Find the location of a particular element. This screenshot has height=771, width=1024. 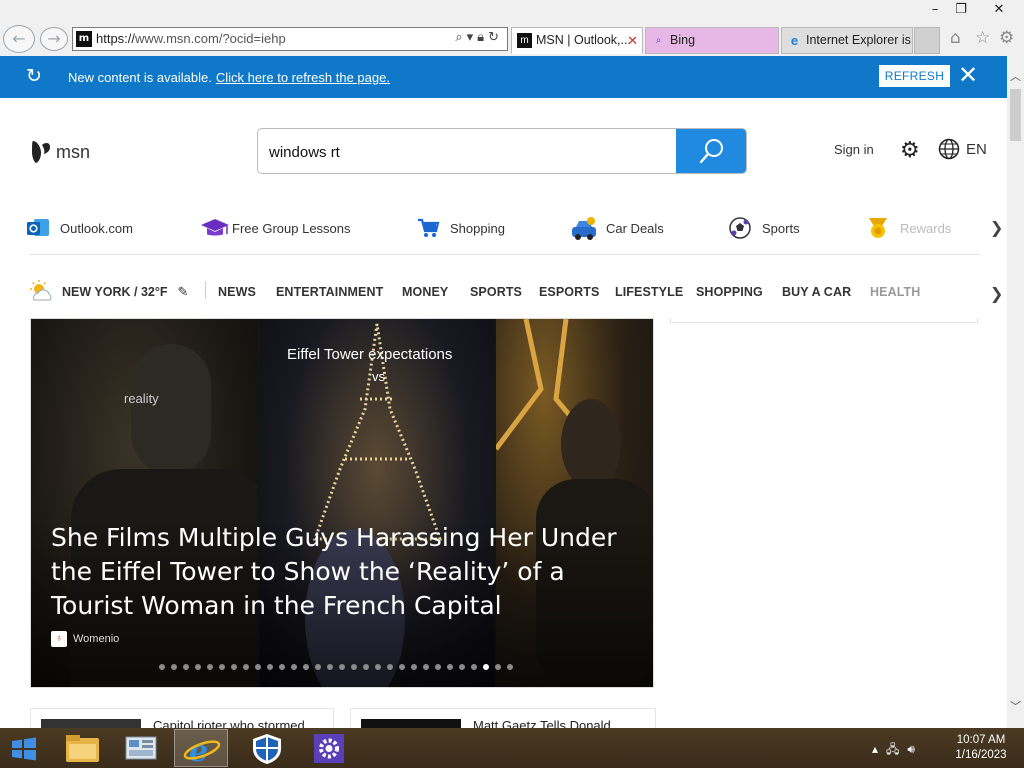

address-url: https://www.msn.com/?ocid=iehp is located at coordinates (191, 38).